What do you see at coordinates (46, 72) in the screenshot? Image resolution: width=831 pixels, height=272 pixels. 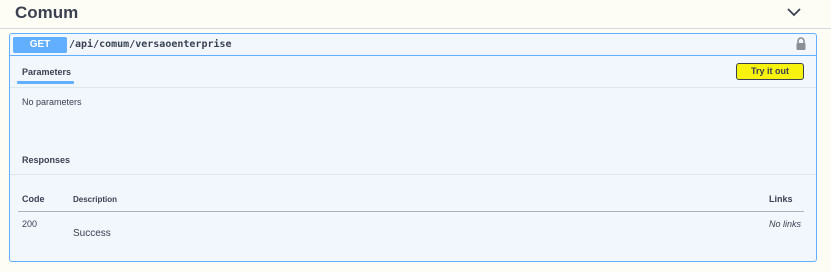 I see `tab-parameters: Parameters` at bounding box center [46, 72].